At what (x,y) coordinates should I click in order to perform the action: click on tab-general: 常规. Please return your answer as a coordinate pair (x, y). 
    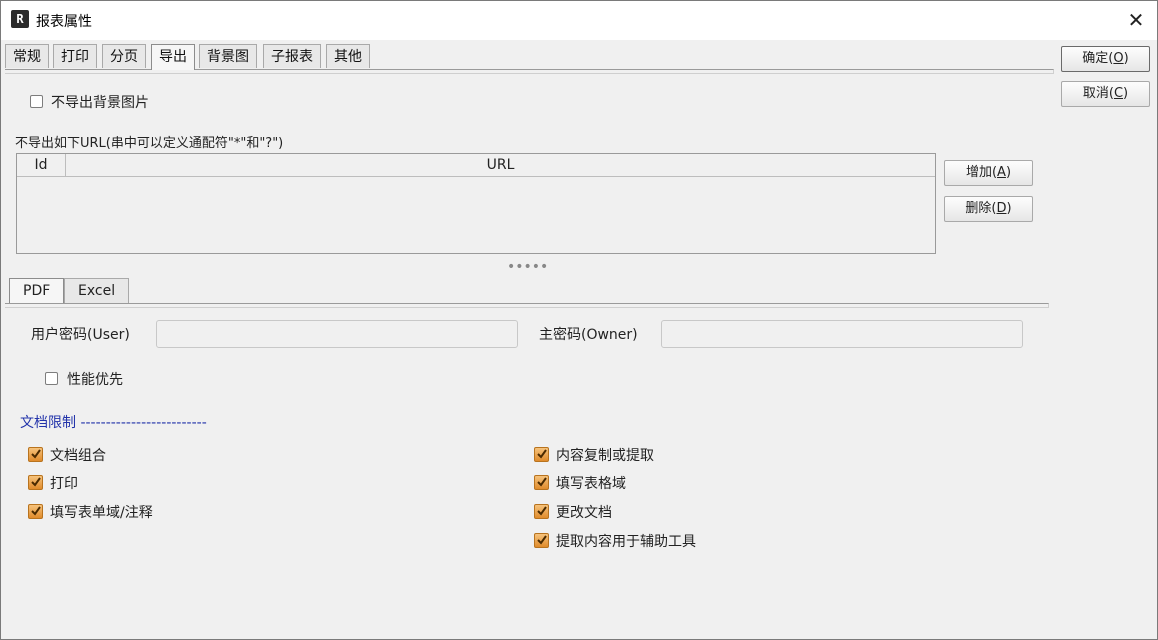
    Looking at the image, I should click on (27, 56).